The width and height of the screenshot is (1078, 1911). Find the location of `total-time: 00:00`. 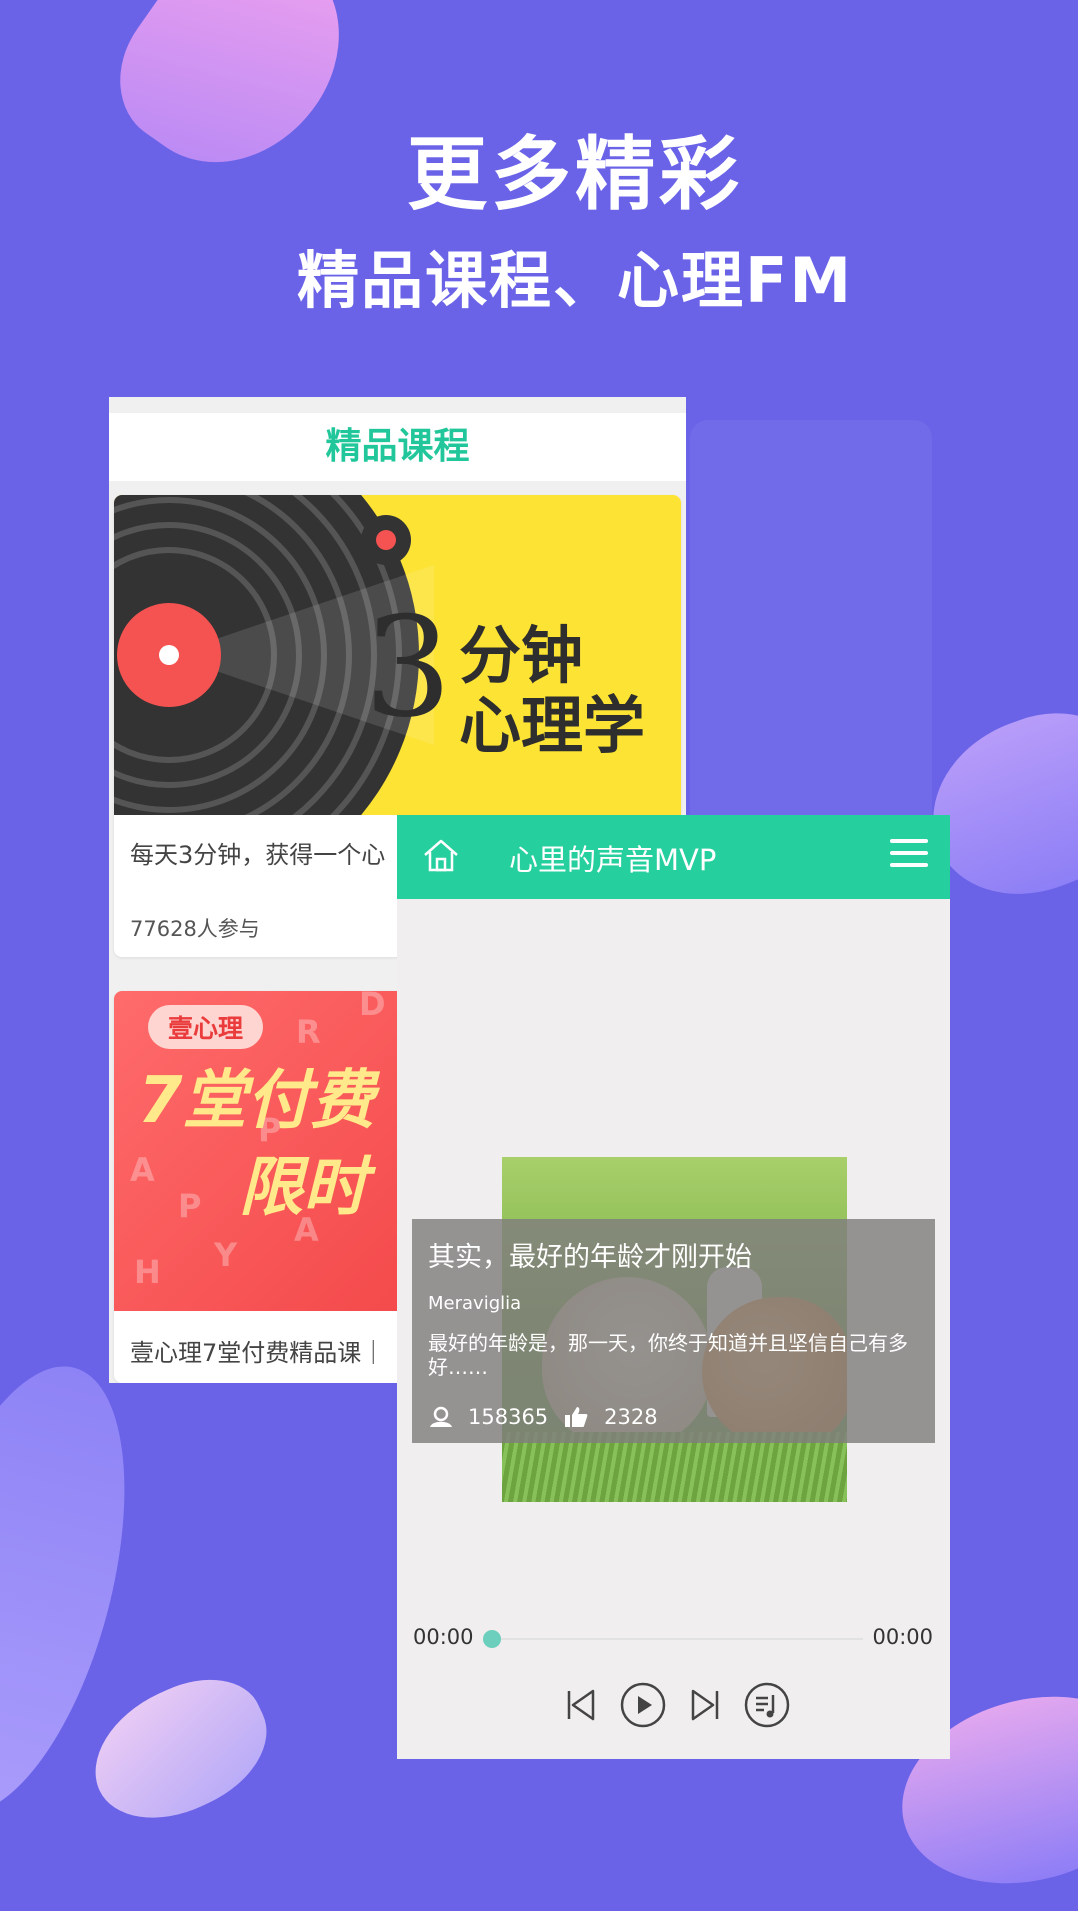

total-time: 00:00 is located at coordinates (902, 1637).